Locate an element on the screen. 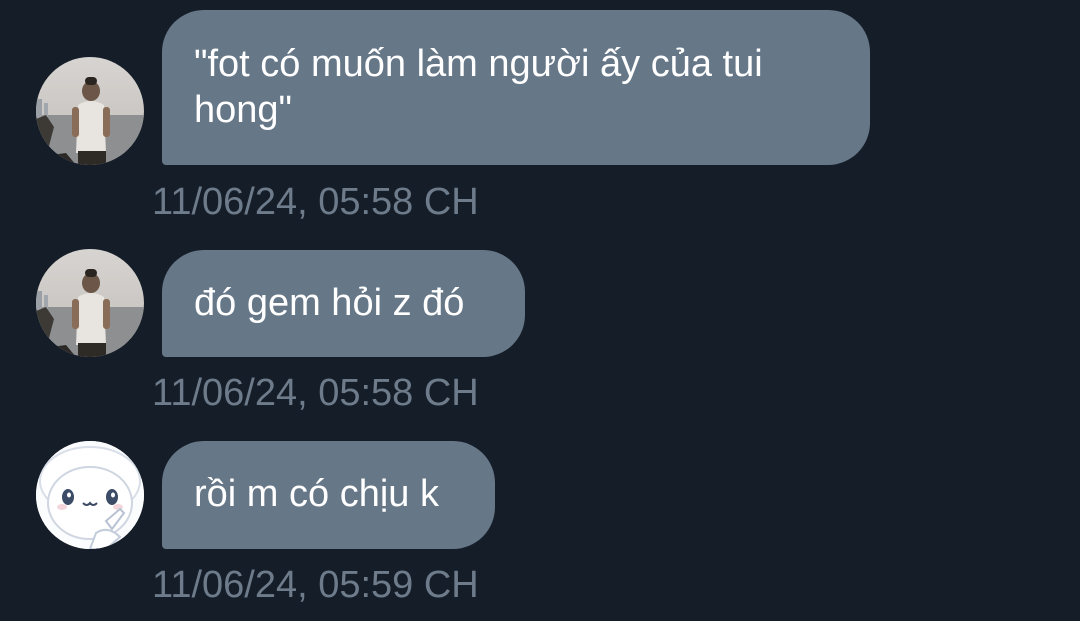 This screenshot has width=1080, height=621. message-text: "fot có muốn làm người ấy của tui hong" is located at coordinates (478, 87).